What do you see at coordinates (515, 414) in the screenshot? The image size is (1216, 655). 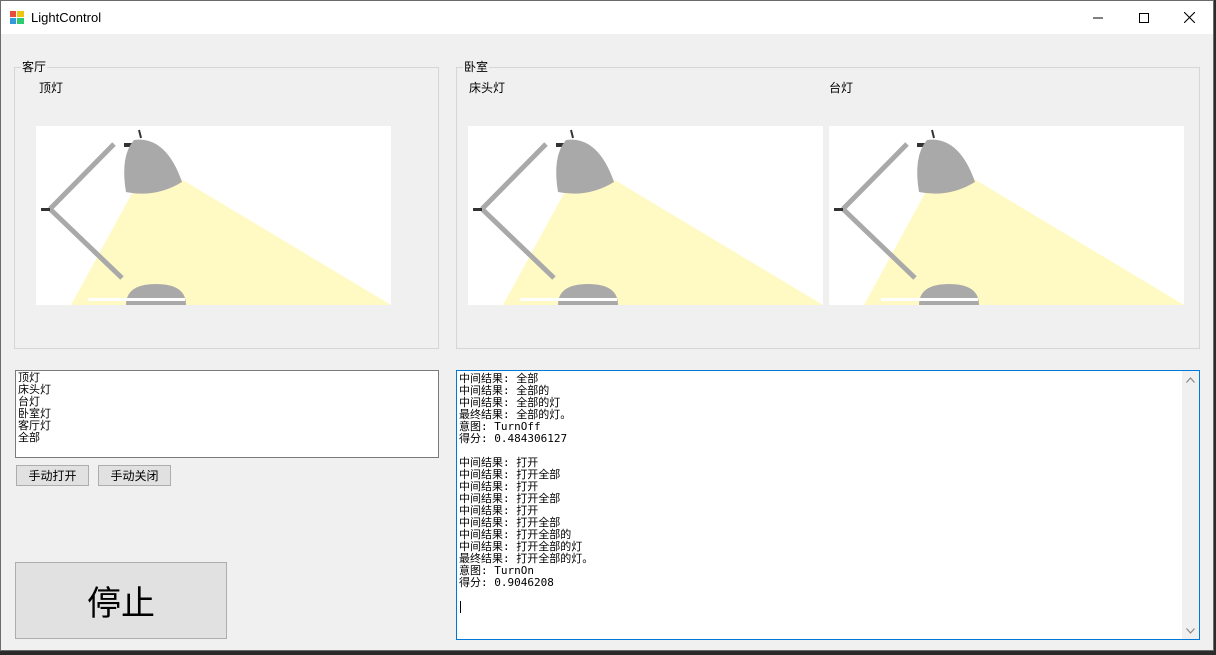 I see `log-line: 最终结果: 全部的灯。` at bounding box center [515, 414].